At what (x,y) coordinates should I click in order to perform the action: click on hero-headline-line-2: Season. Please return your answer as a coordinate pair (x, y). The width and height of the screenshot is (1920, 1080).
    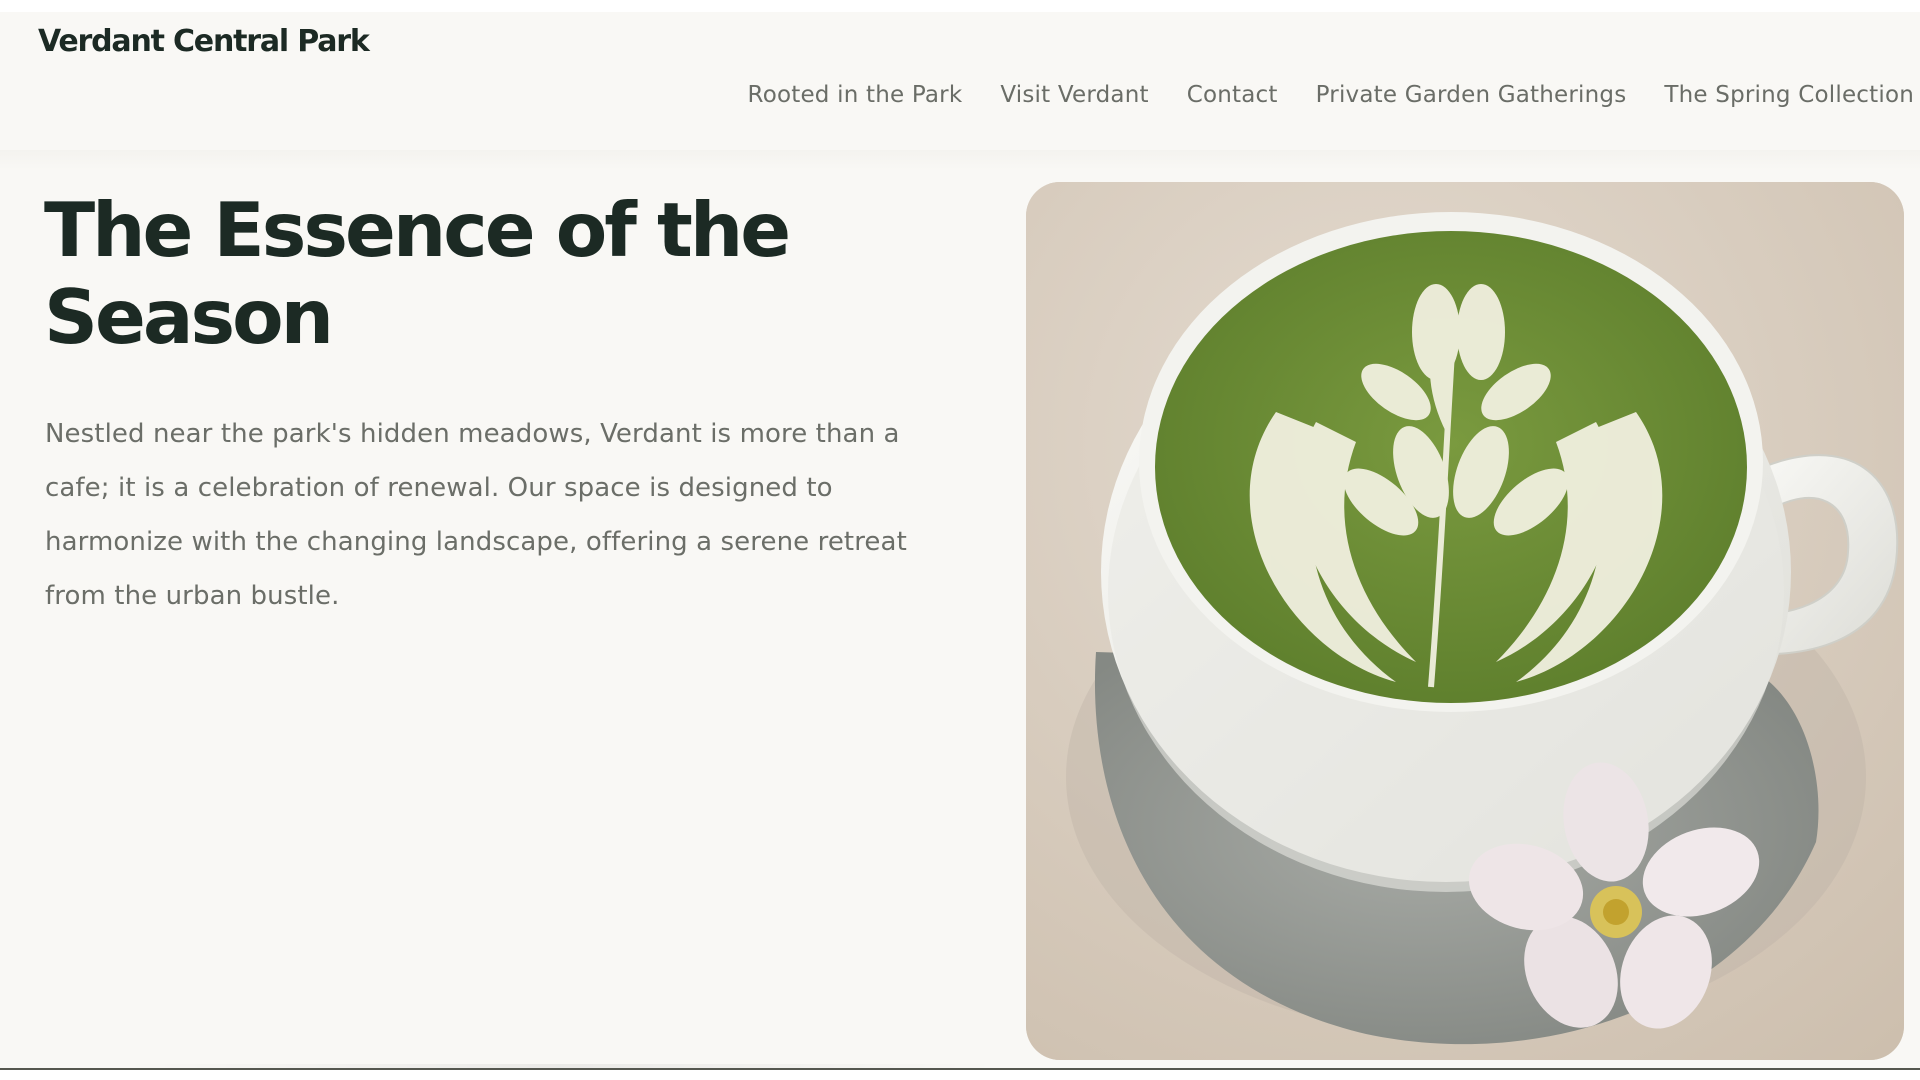
    Looking at the image, I should click on (189, 317).